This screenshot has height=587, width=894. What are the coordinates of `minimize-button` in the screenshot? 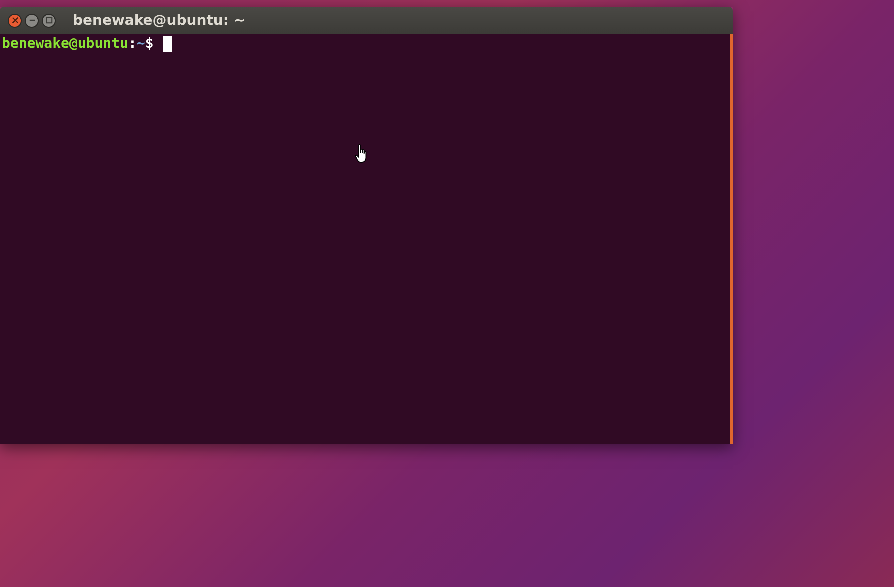 It's located at (32, 21).